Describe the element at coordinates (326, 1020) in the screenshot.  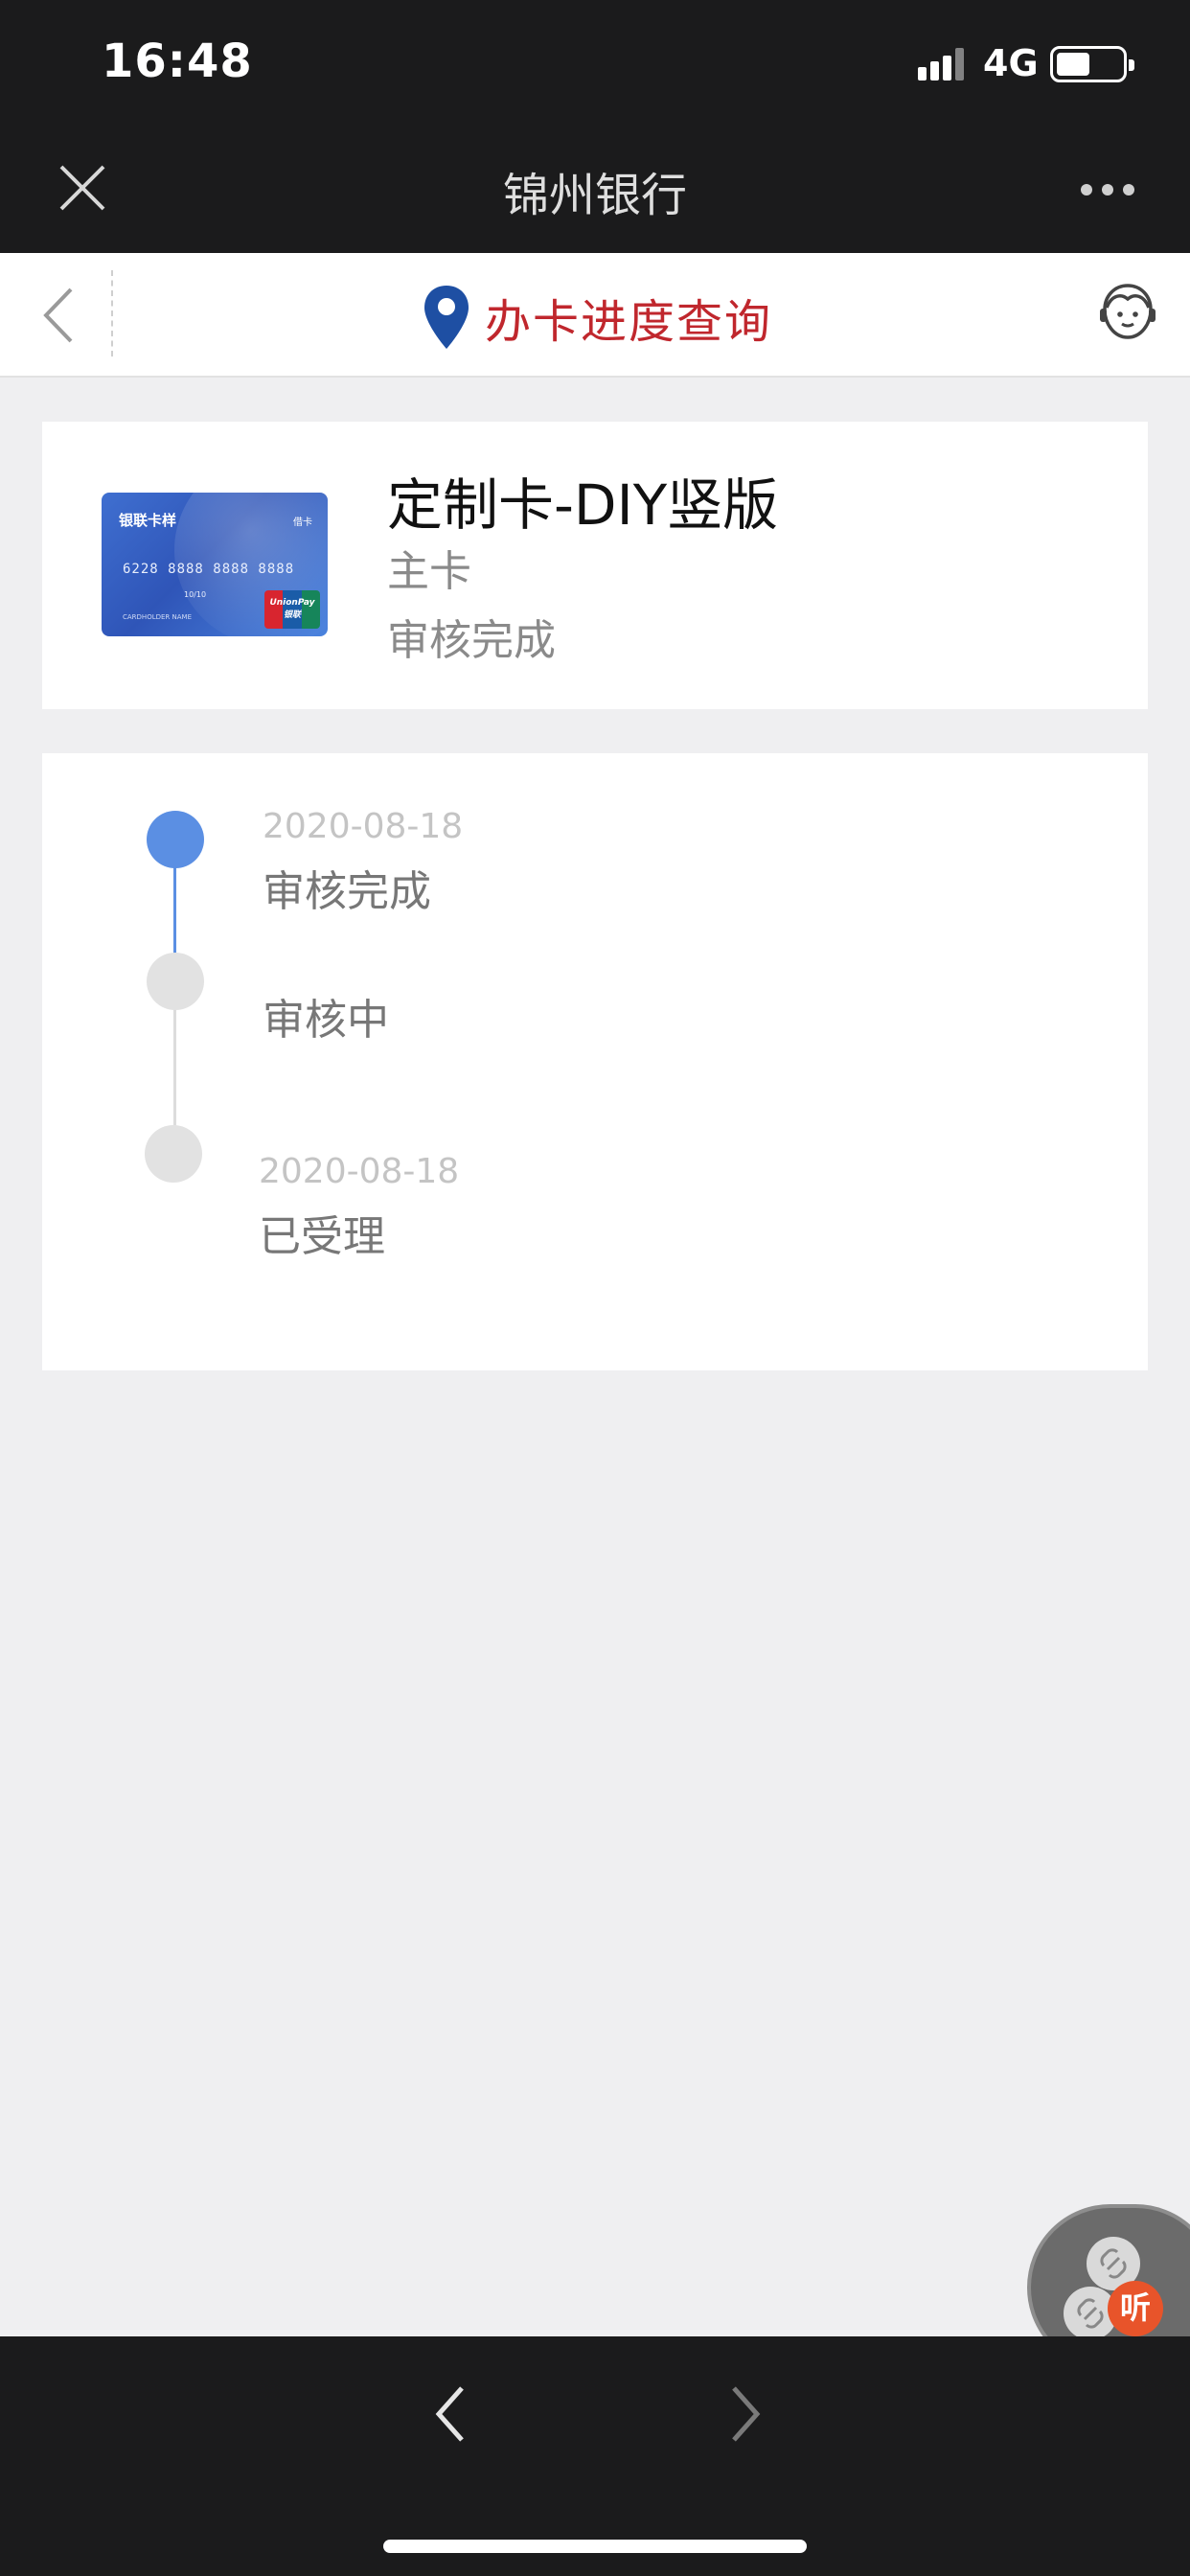
I see `timeline-label: 审核中` at that location.